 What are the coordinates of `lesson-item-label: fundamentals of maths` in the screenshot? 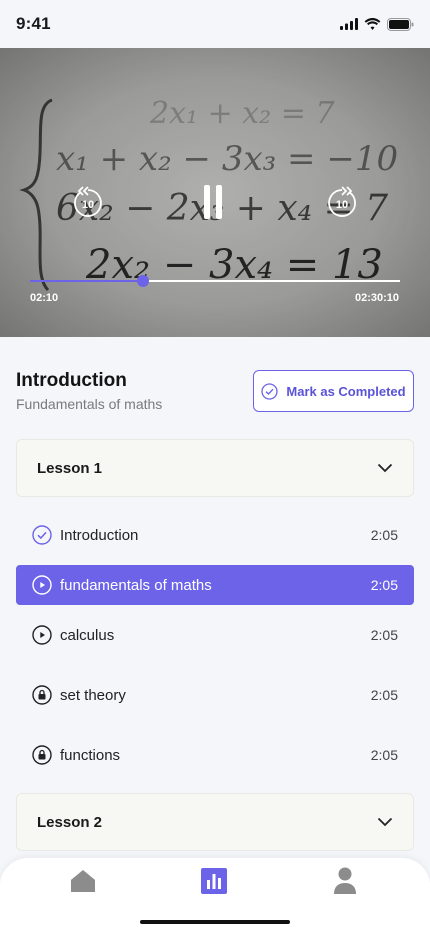 It's located at (136, 585).